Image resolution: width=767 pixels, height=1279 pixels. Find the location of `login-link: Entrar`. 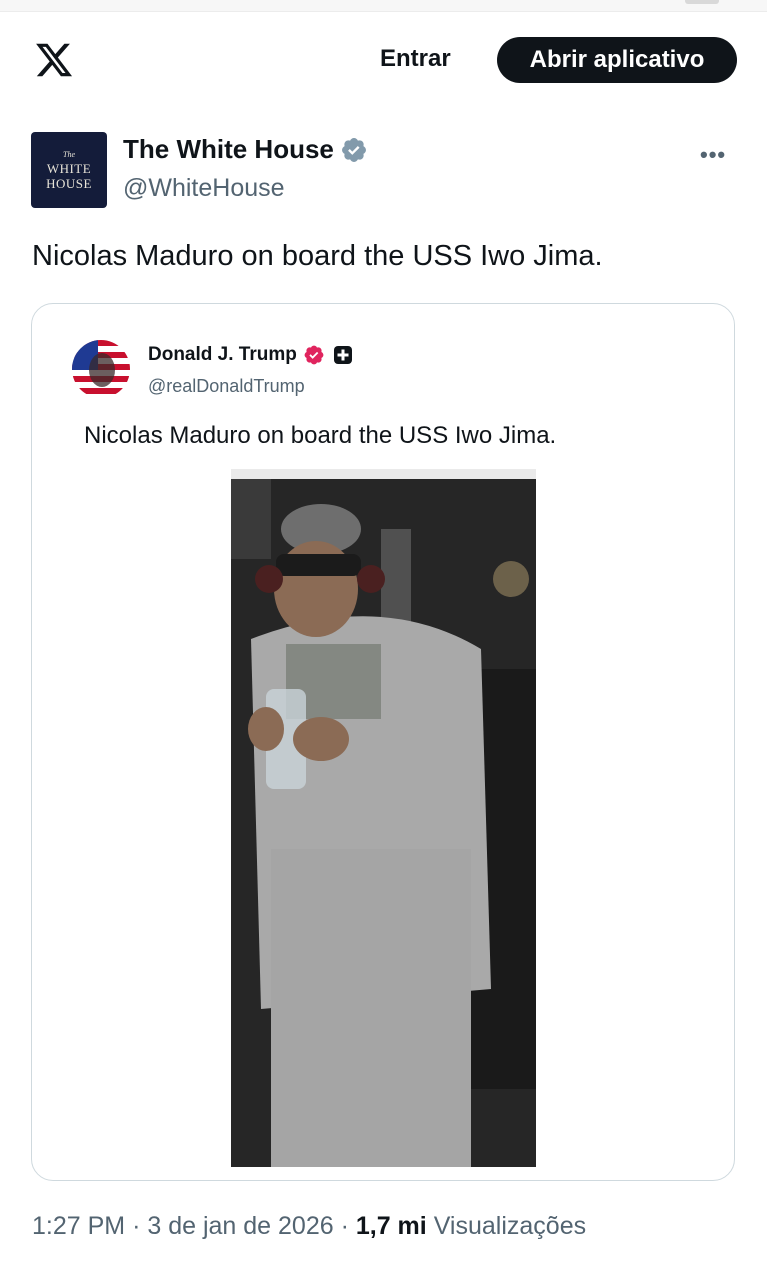

login-link: Entrar is located at coordinates (415, 59).